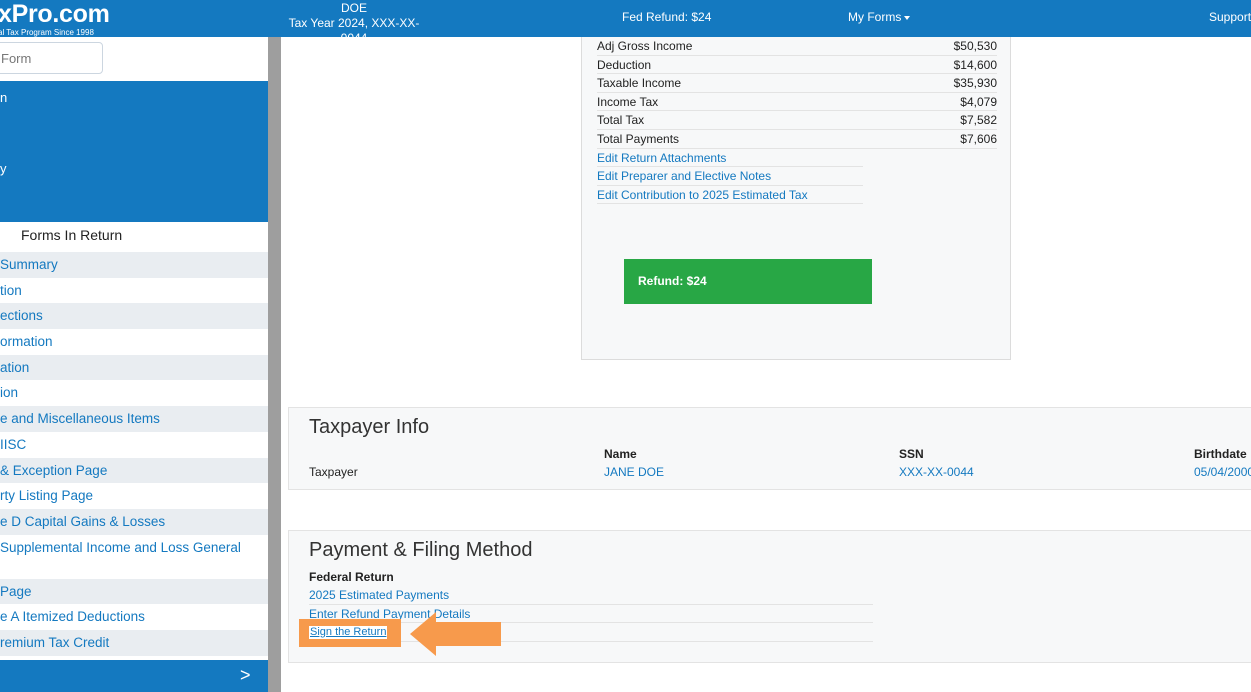  I want to click on logo-text: xPro.com, so click(55, 14).